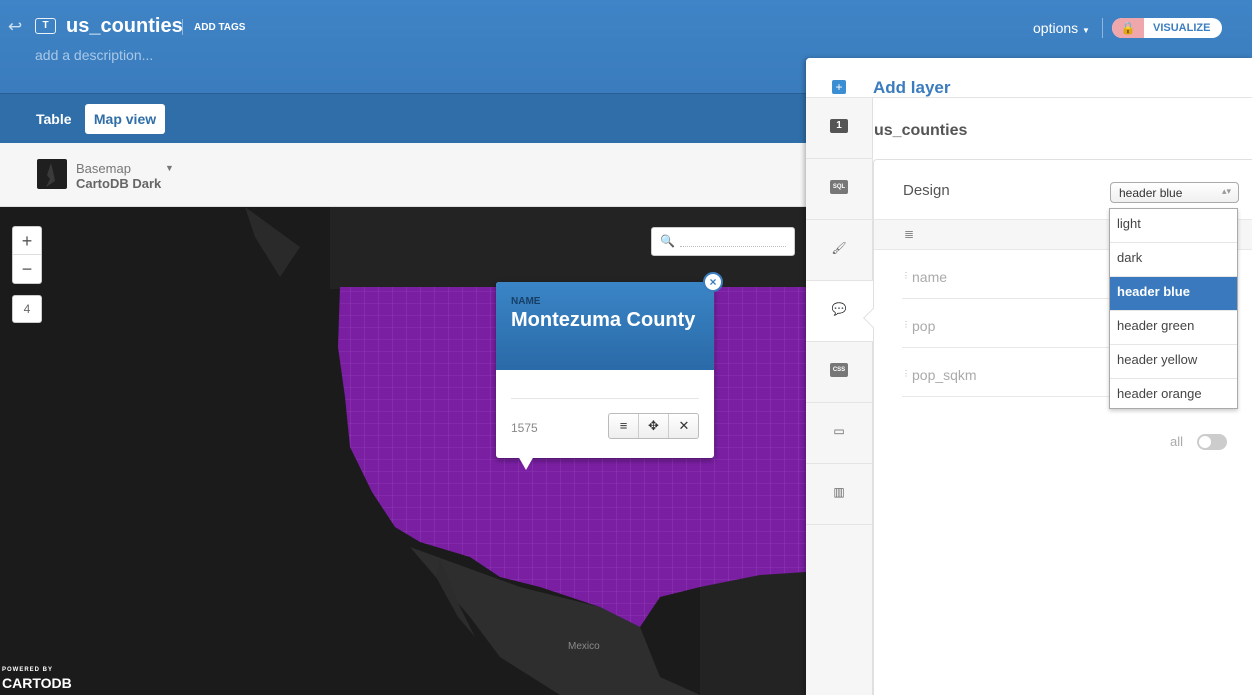 This screenshot has width=1252, height=695. Describe the element at coordinates (1128, 28) in the screenshot. I see `lock-icon: 🔒` at that location.